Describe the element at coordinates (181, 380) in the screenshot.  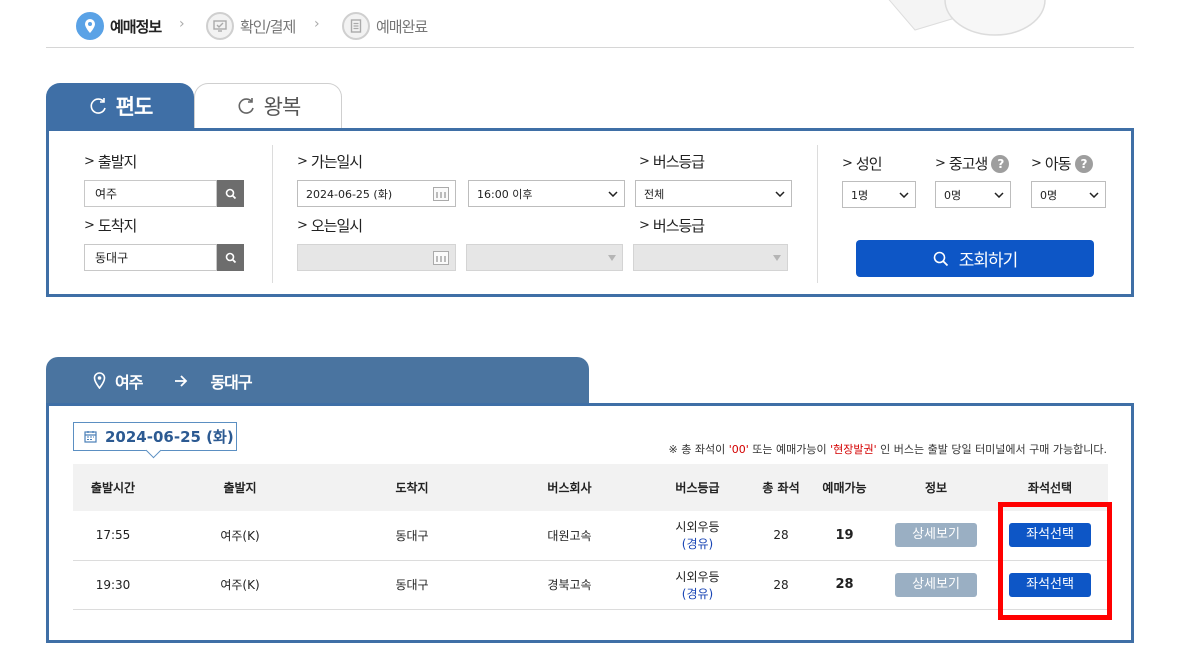
I see `arrow-right-icon` at that location.